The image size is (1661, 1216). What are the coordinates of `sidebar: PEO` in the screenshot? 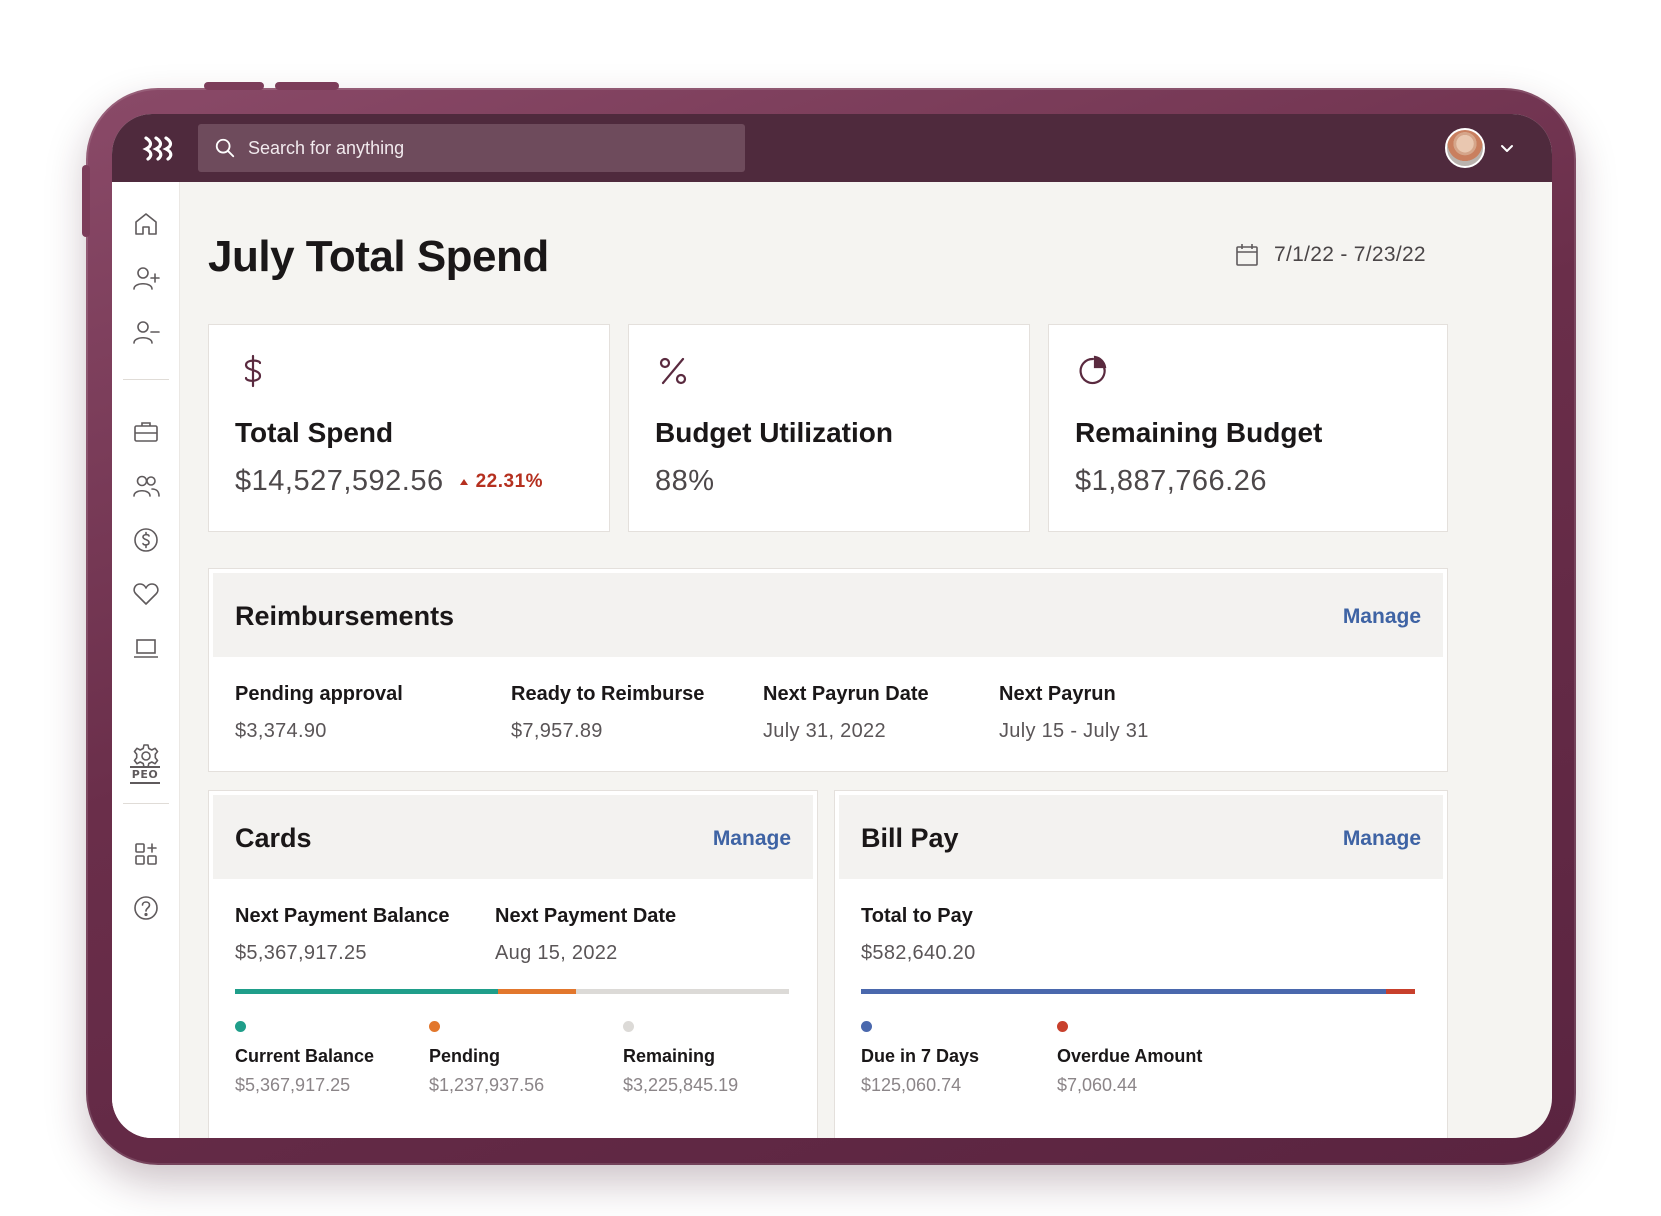 It's located at (146, 660).